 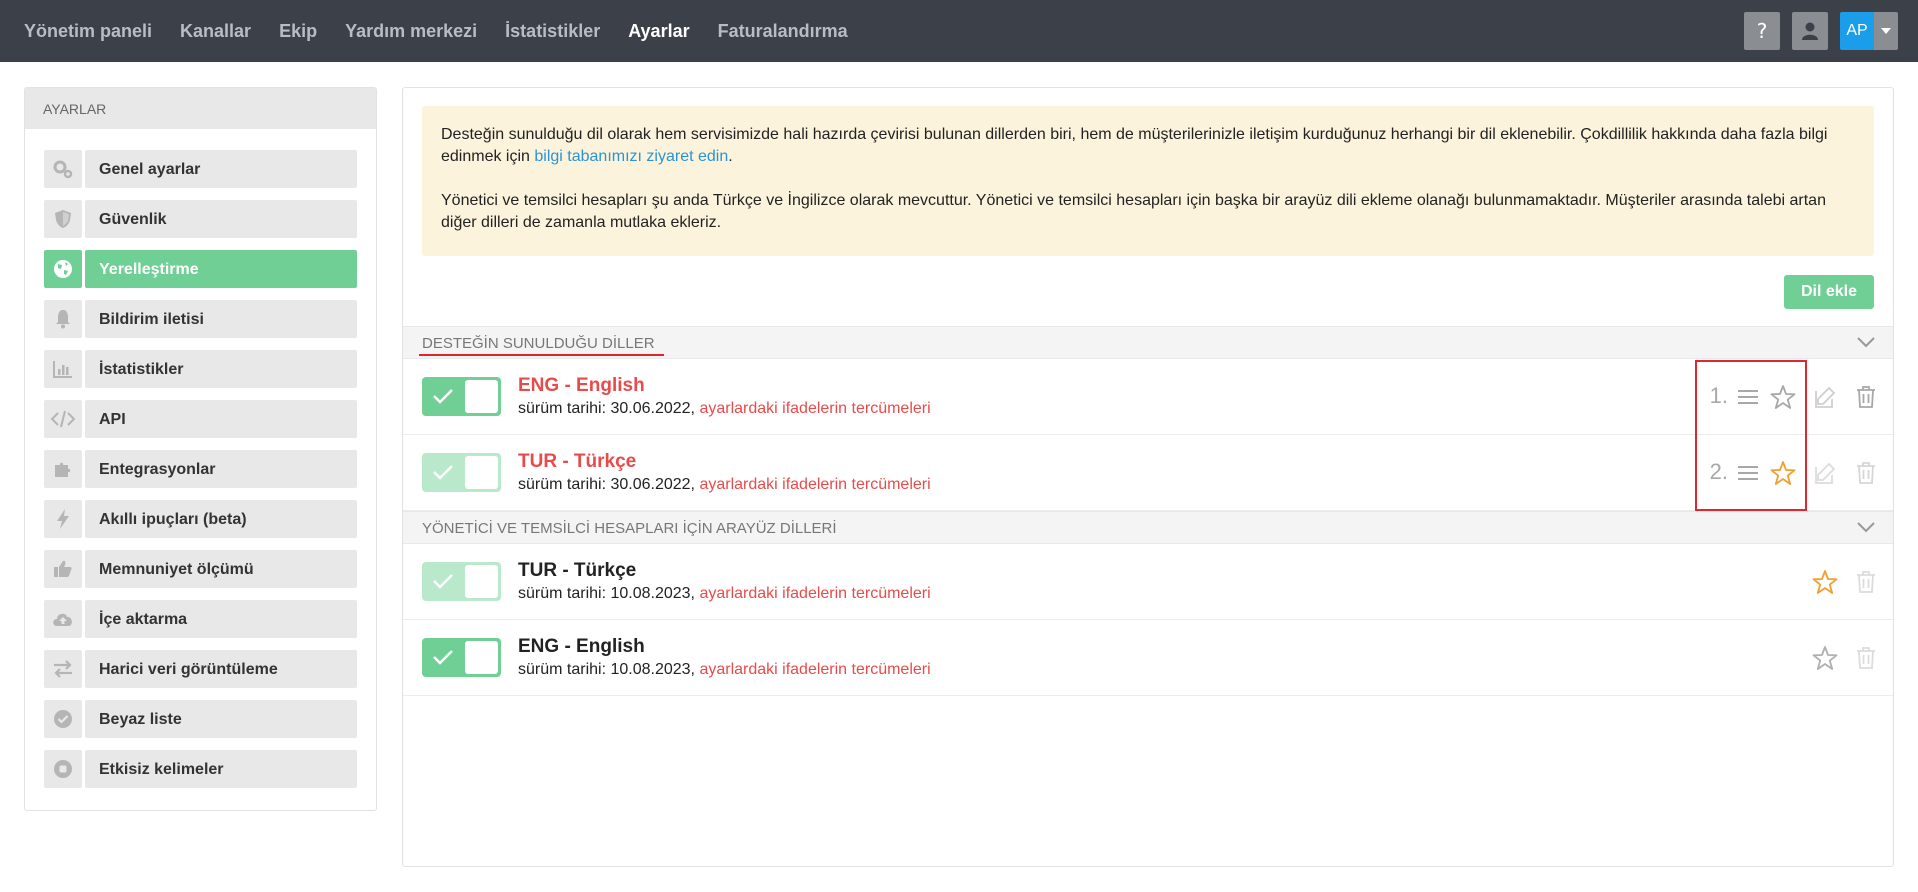 What do you see at coordinates (221, 219) in the screenshot?
I see `sidebar-item-label: Güvenlik` at bounding box center [221, 219].